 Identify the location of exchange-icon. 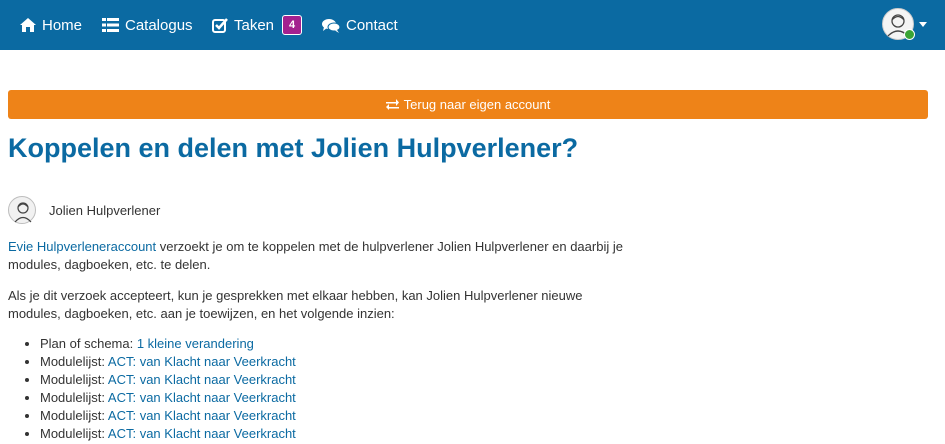
(392, 104).